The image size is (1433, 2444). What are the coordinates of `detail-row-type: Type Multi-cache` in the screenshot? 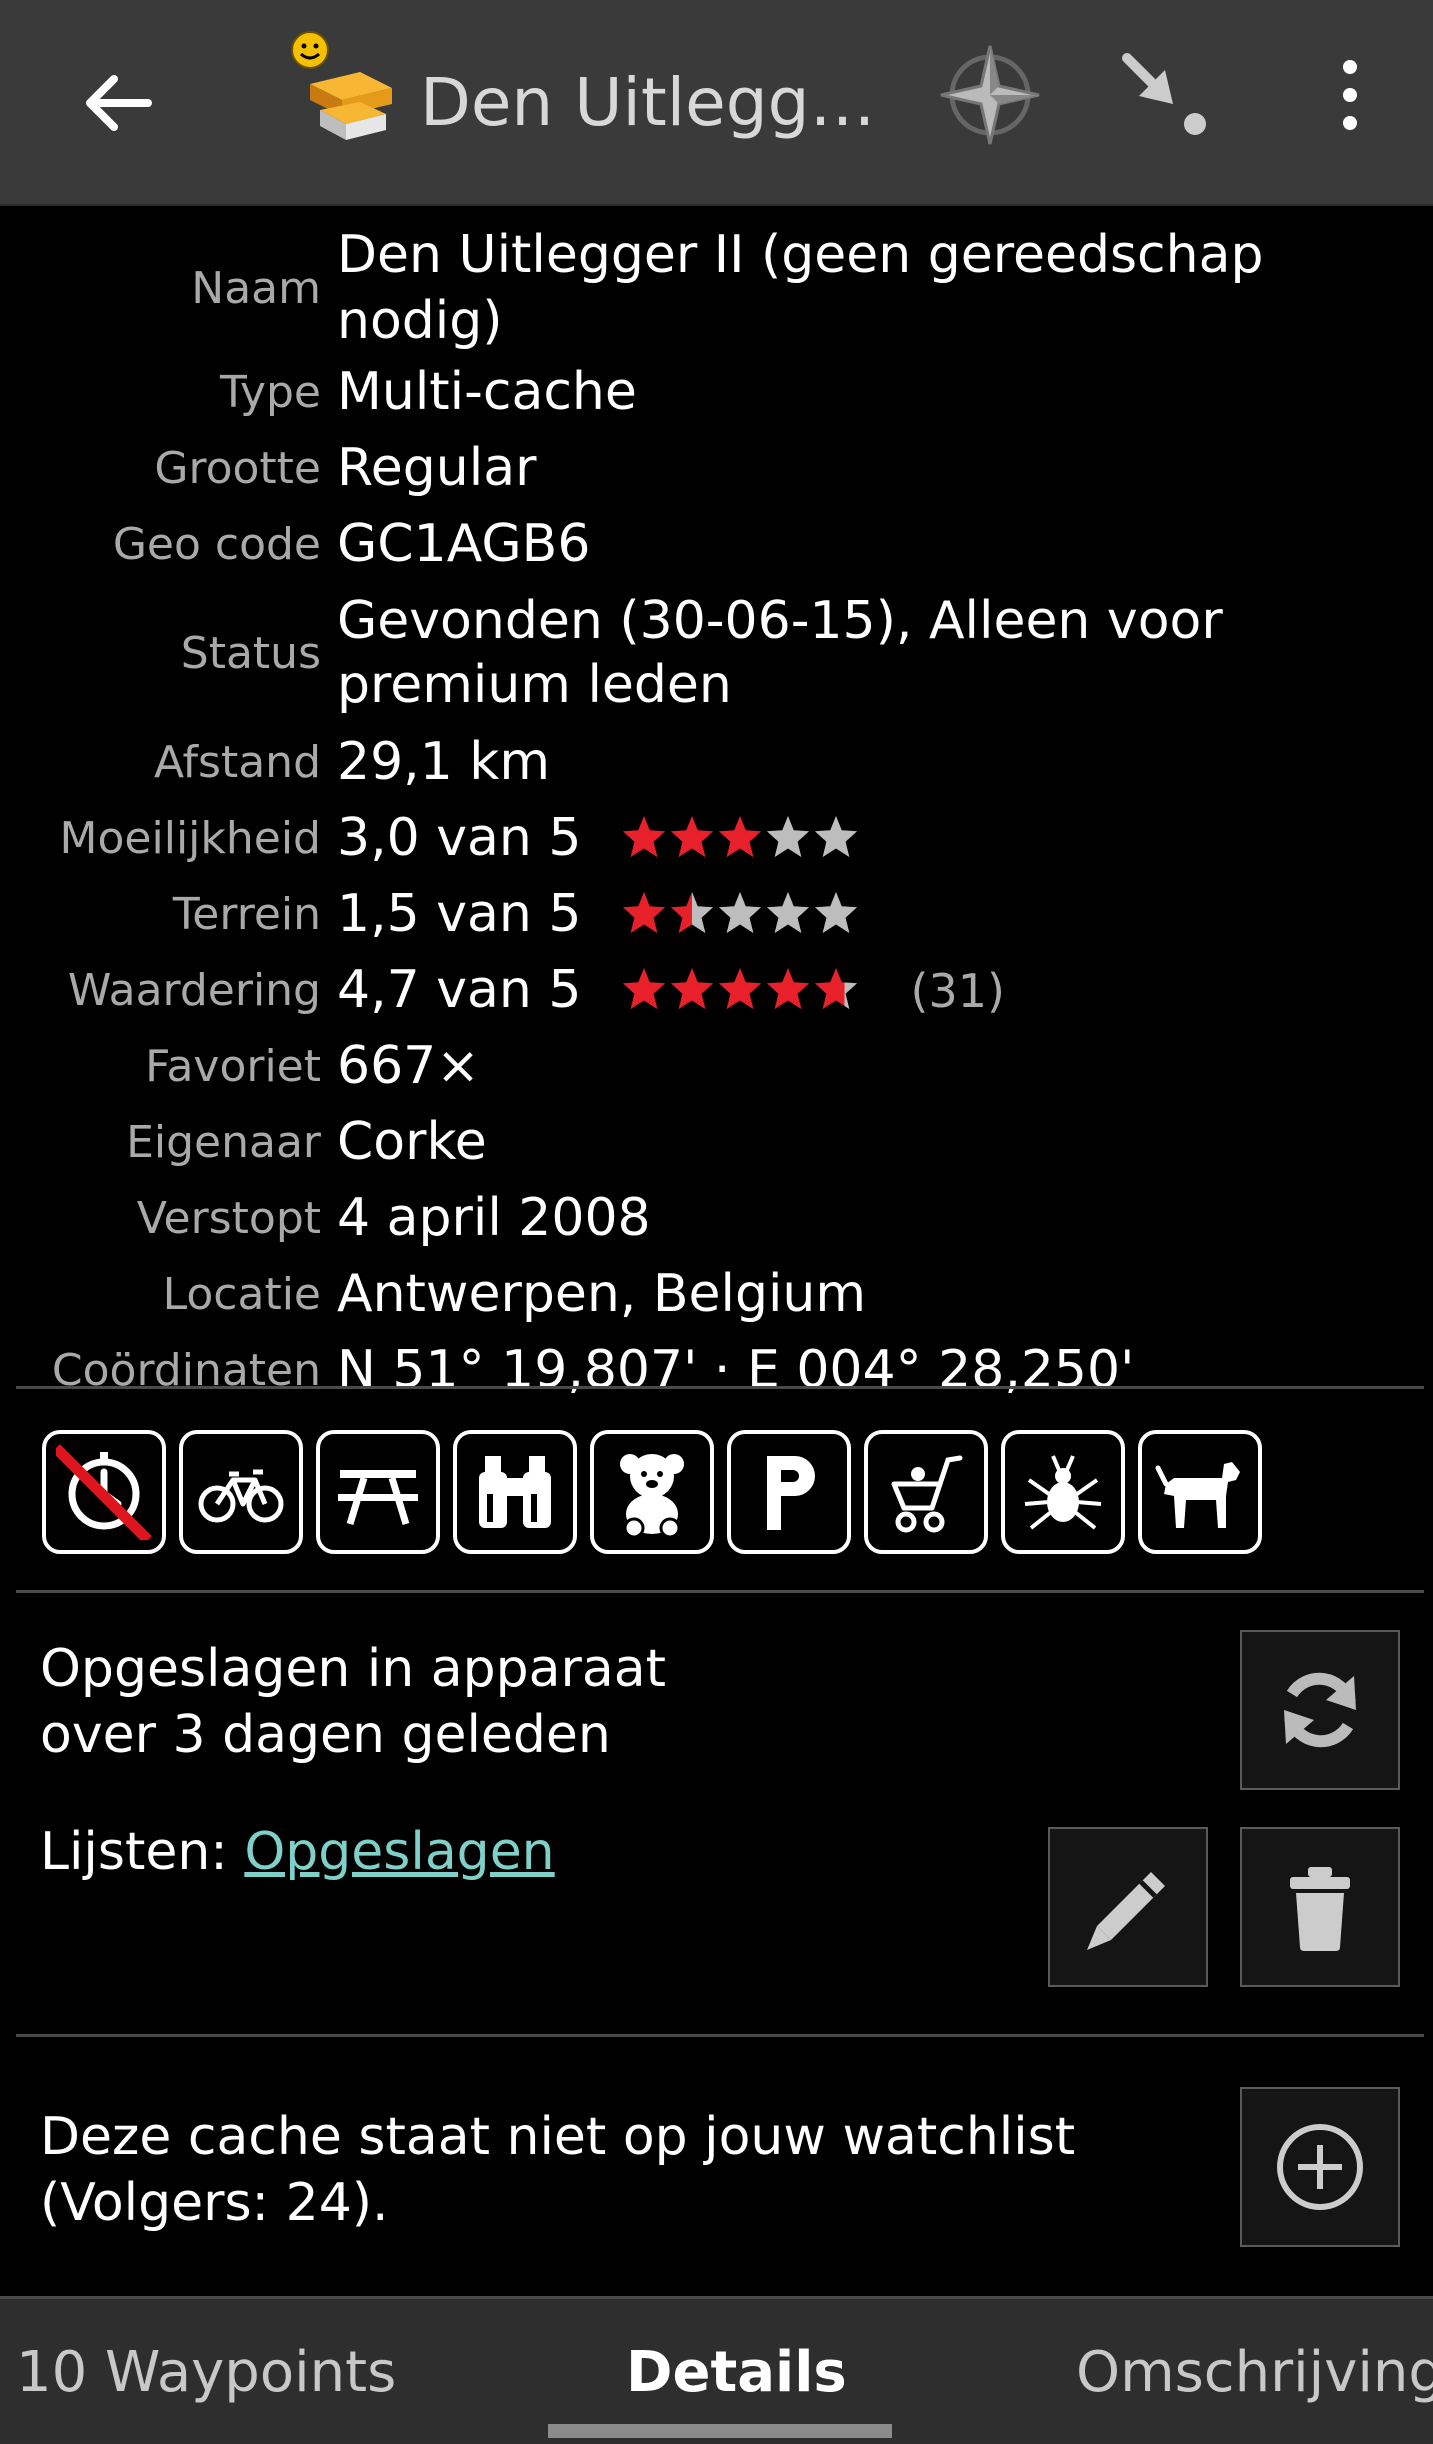 It's located at (716, 392).